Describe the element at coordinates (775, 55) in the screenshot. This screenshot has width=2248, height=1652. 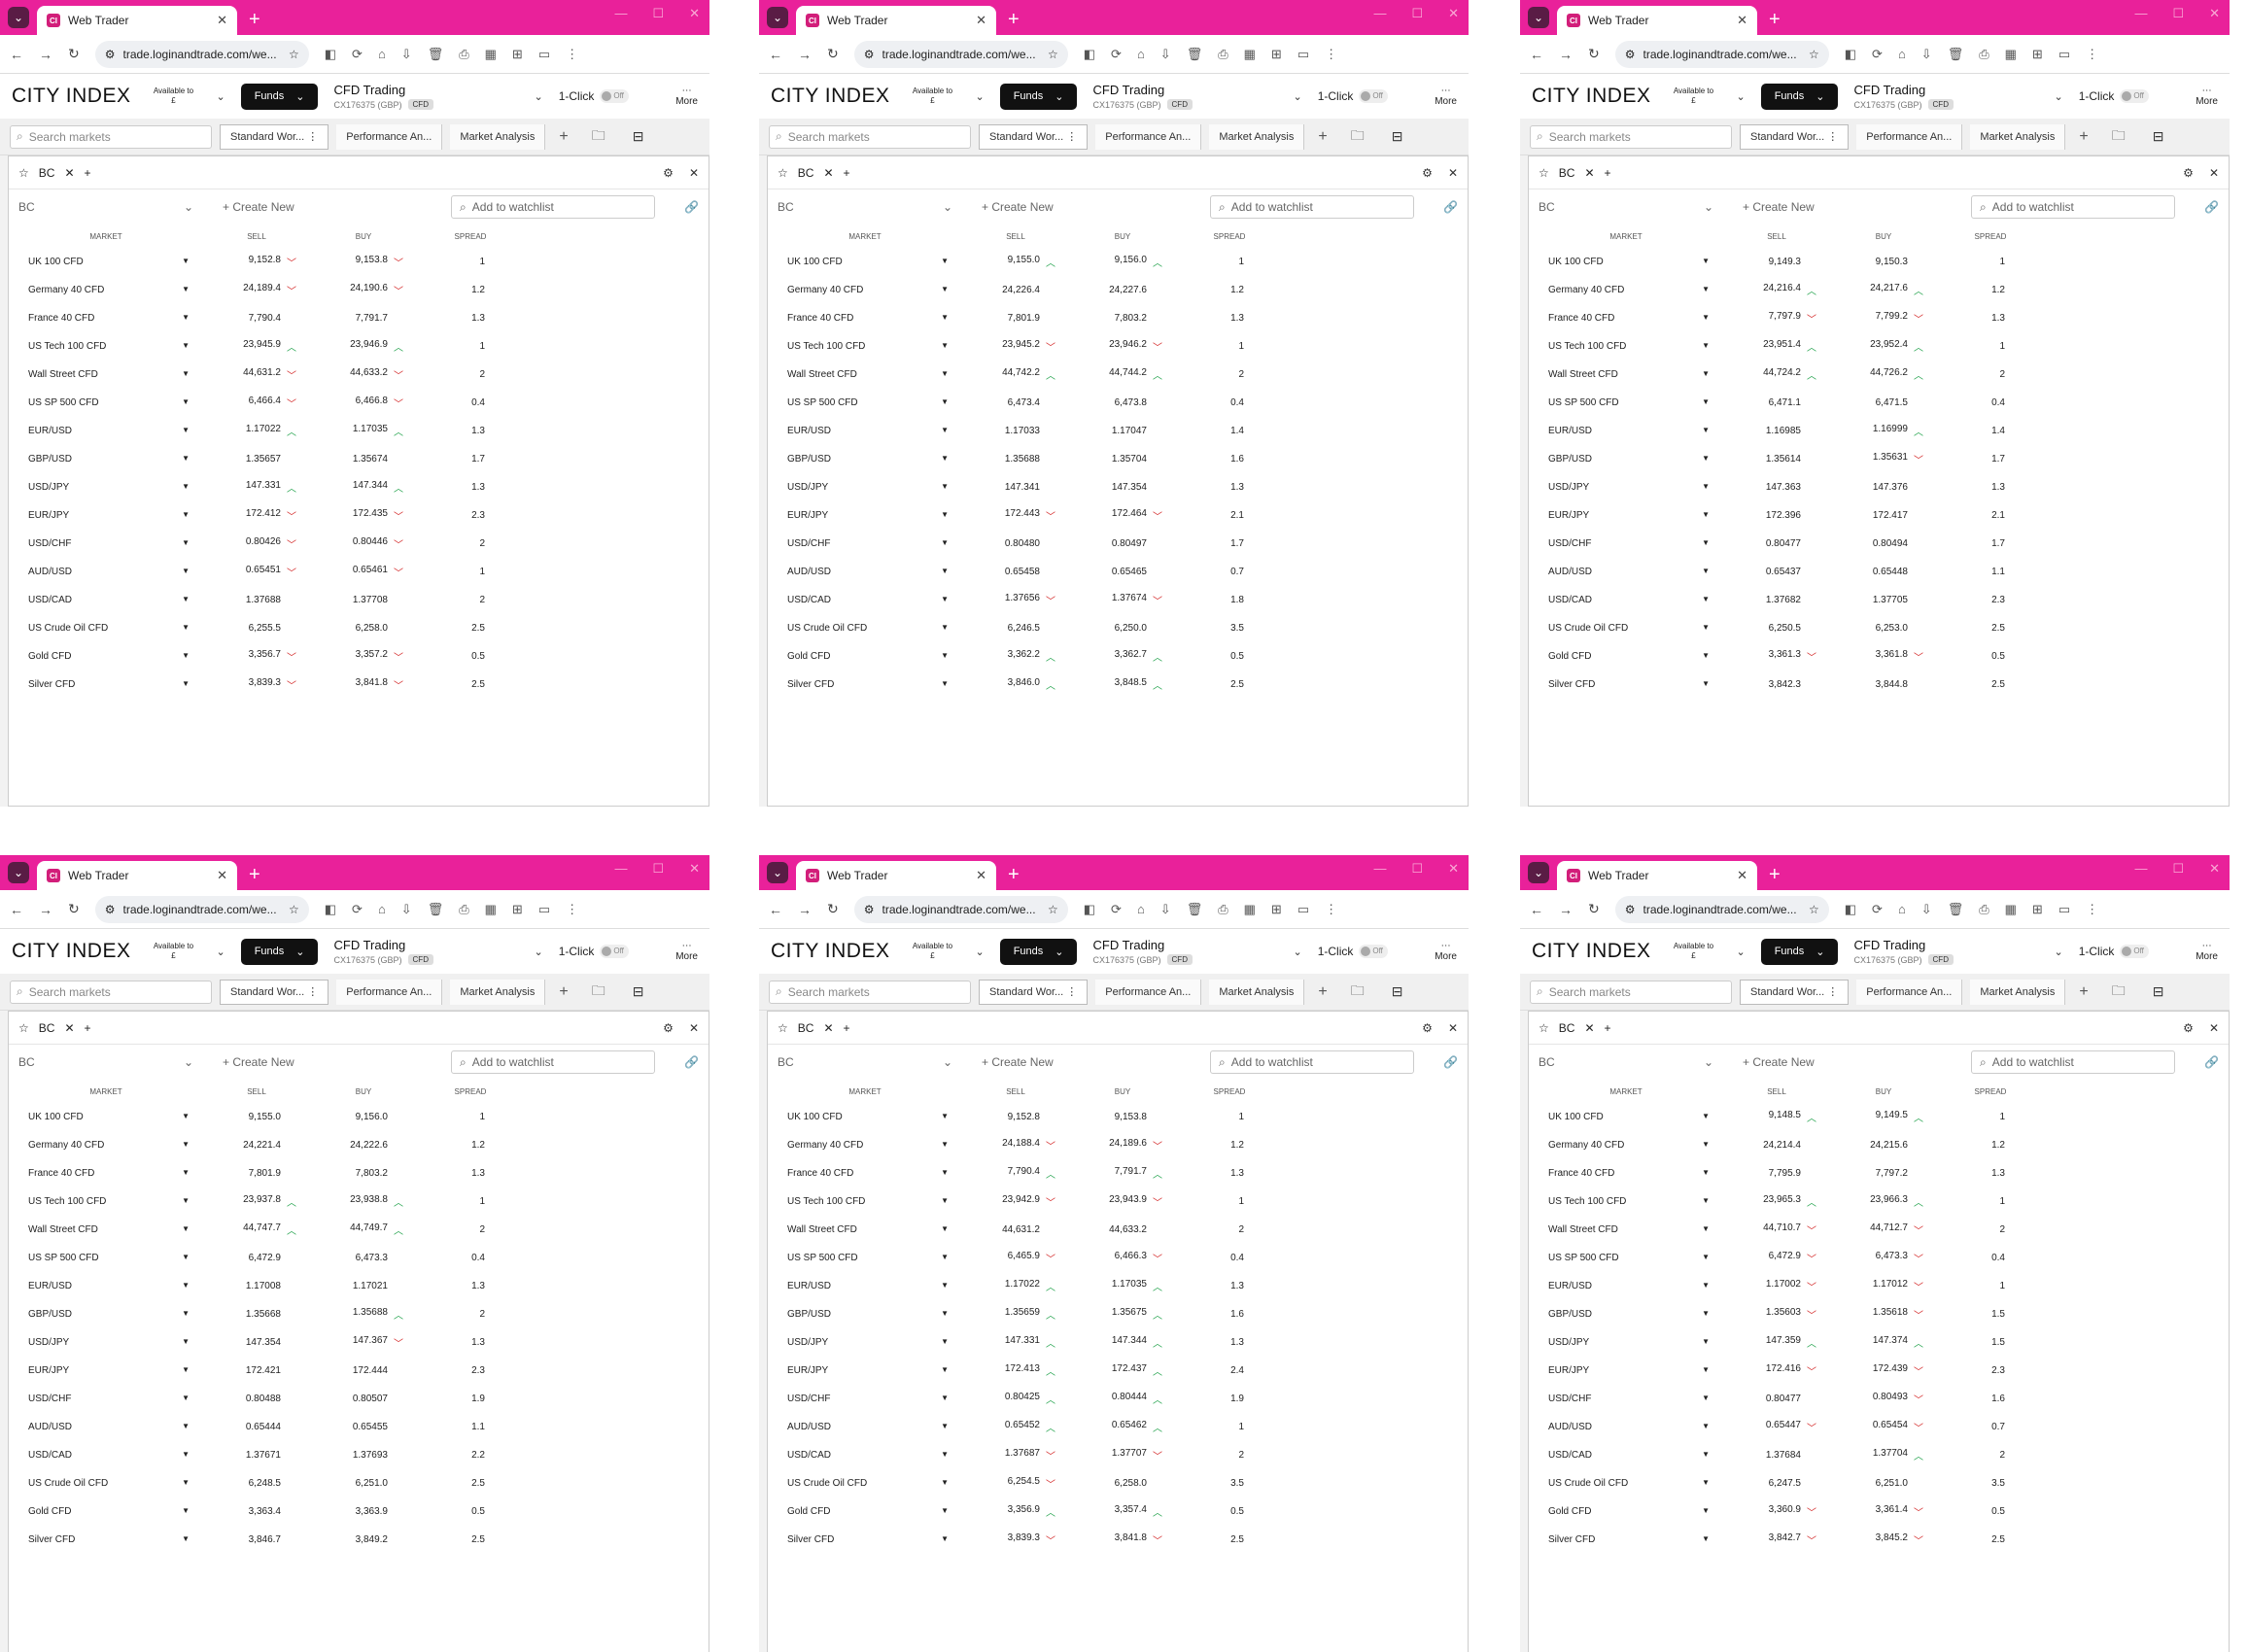
I see `back-icon: ←` at that location.